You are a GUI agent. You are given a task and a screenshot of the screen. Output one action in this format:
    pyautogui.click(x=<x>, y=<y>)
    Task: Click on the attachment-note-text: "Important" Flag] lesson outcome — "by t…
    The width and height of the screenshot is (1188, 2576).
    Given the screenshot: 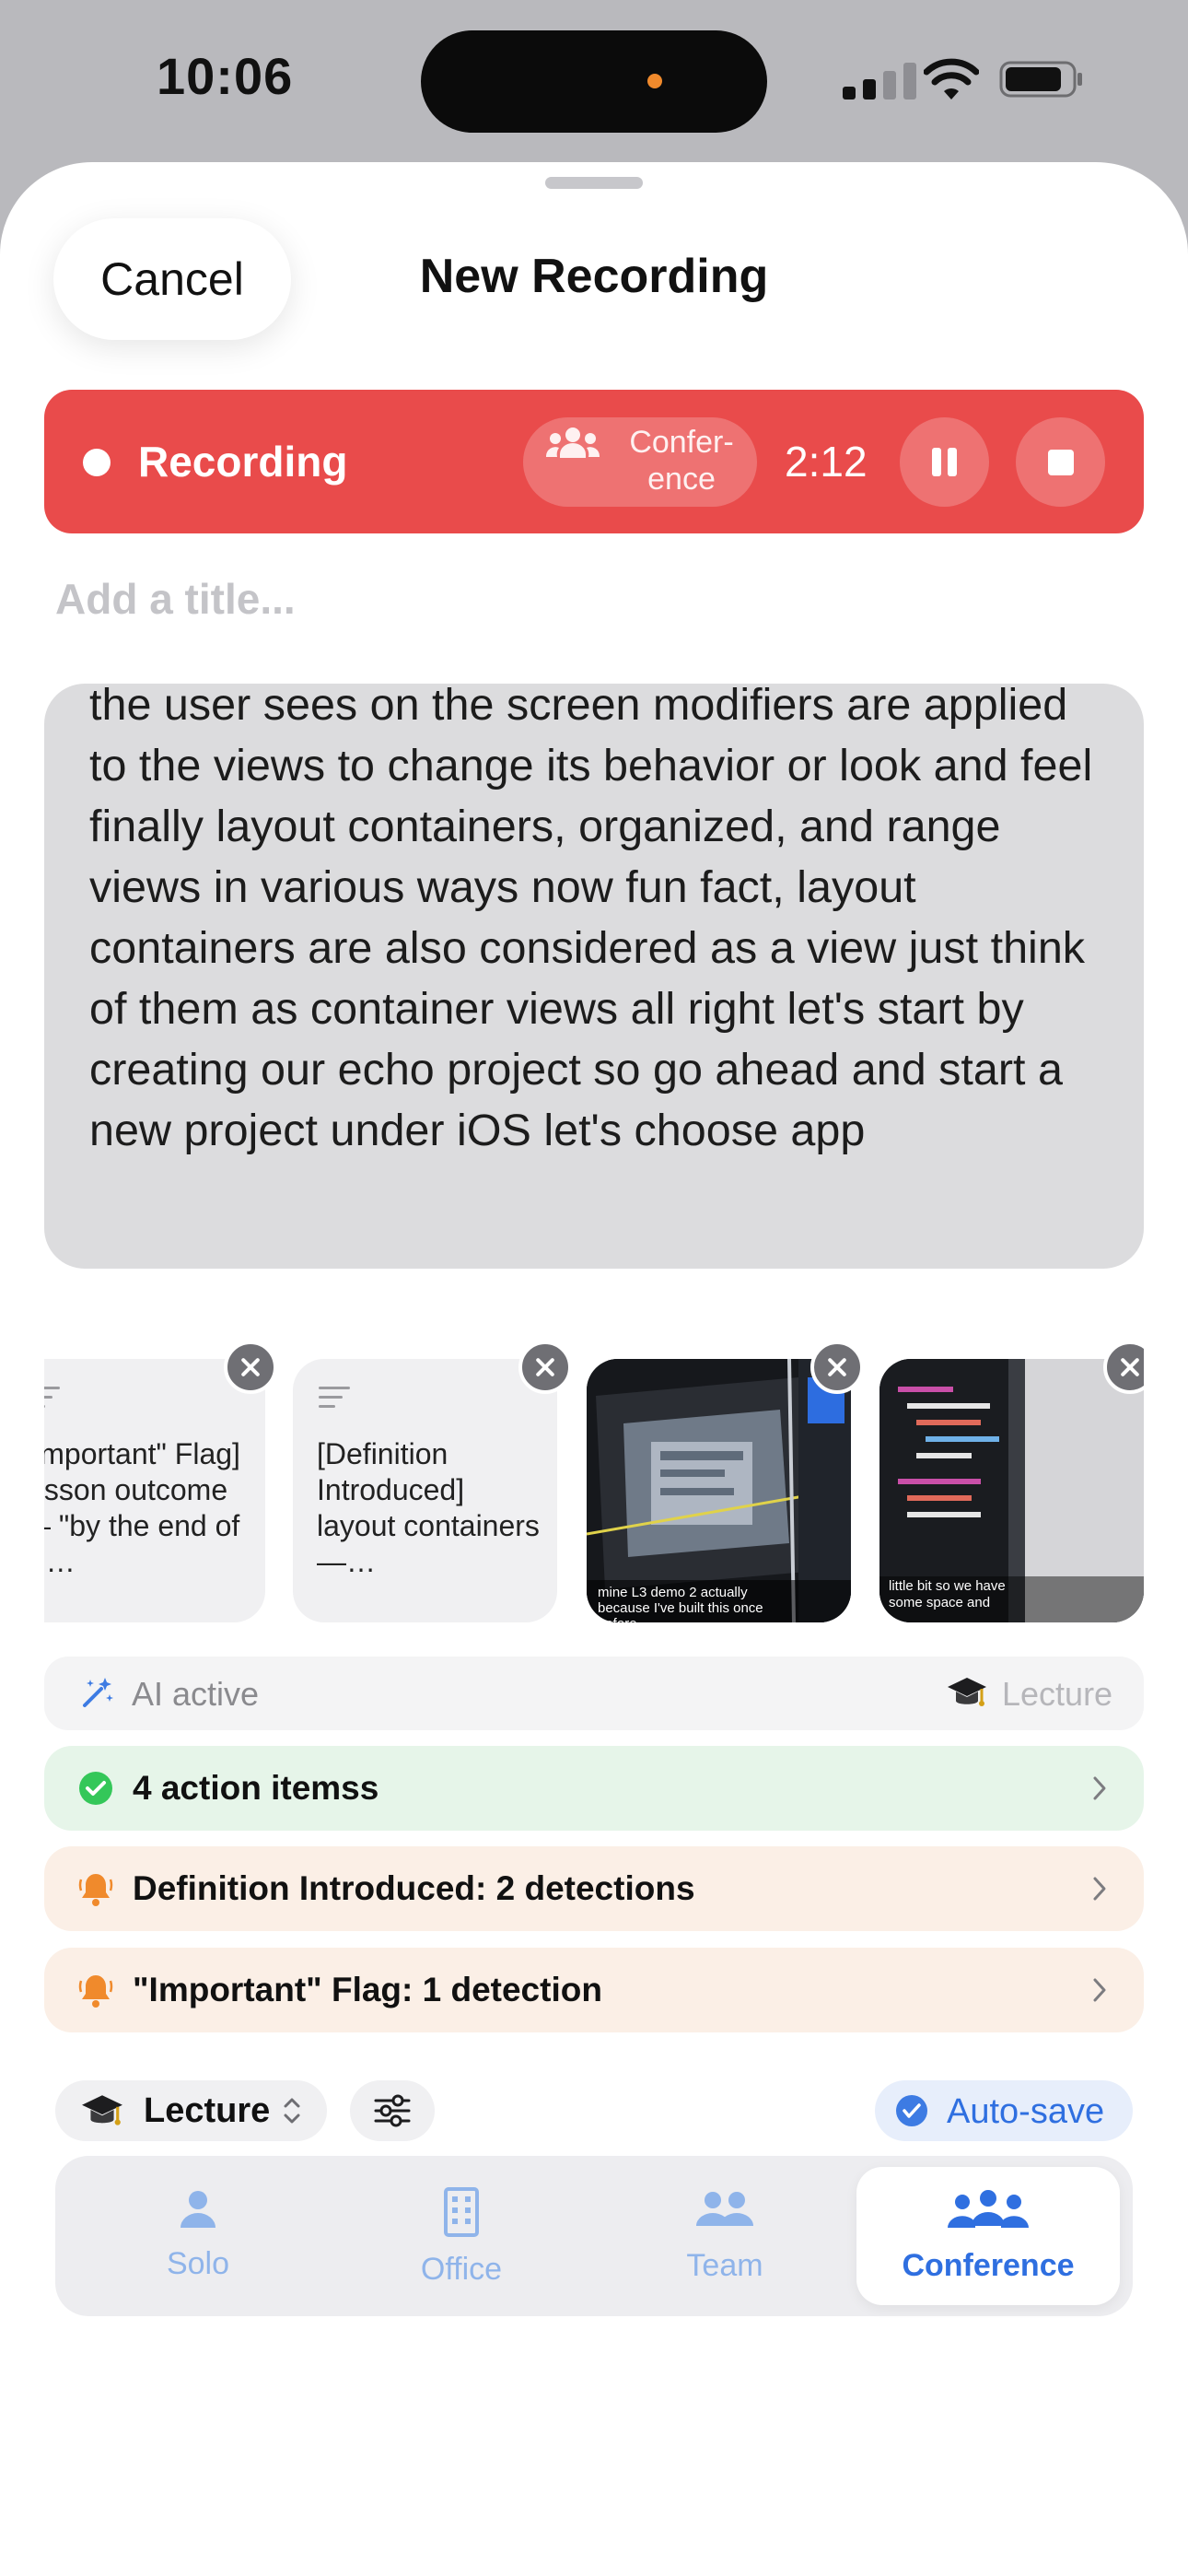 What is the action you would take?
    pyautogui.click(x=142, y=1507)
    